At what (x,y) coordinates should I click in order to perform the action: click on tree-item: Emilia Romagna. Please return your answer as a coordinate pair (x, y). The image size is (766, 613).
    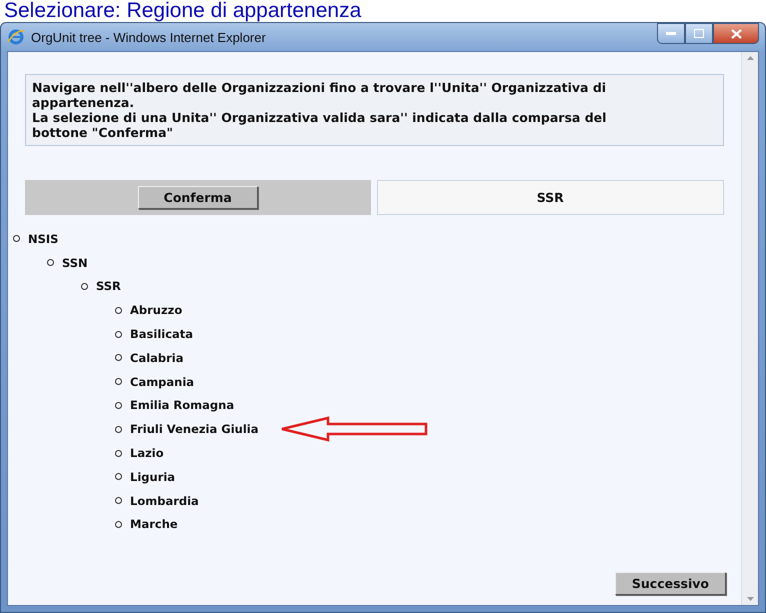
    Looking at the image, I should click on (182, 405).